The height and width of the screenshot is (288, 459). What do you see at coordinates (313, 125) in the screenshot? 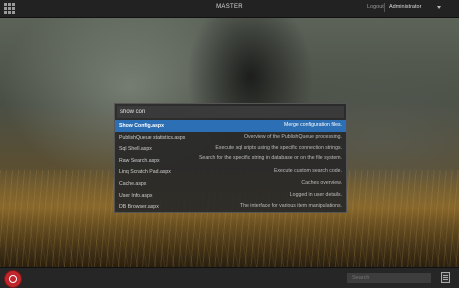
I see `result-description: Merge configuration files.` at bounding box center [313, 125].